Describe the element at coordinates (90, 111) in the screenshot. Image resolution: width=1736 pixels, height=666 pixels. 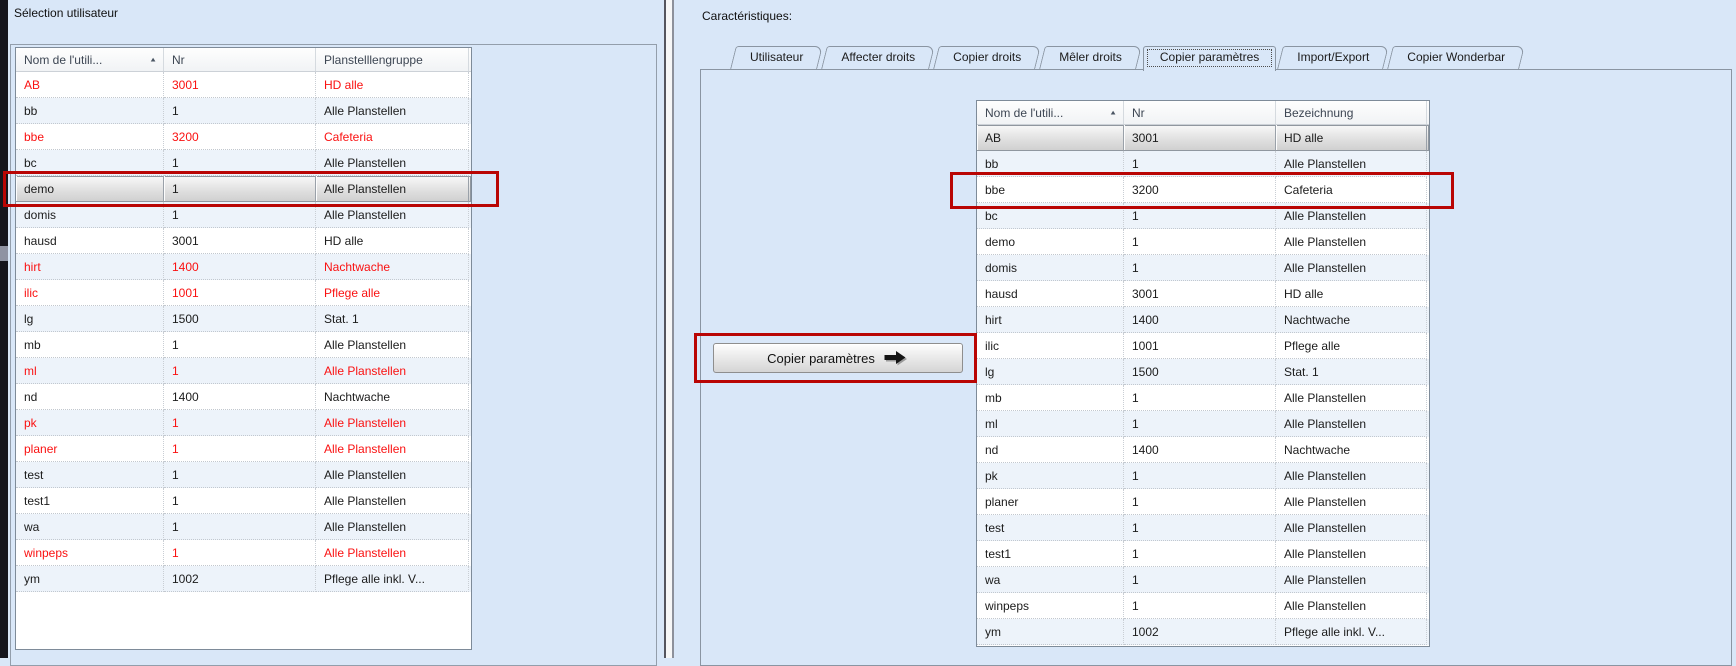
I see `table-cell: bb` at that location.